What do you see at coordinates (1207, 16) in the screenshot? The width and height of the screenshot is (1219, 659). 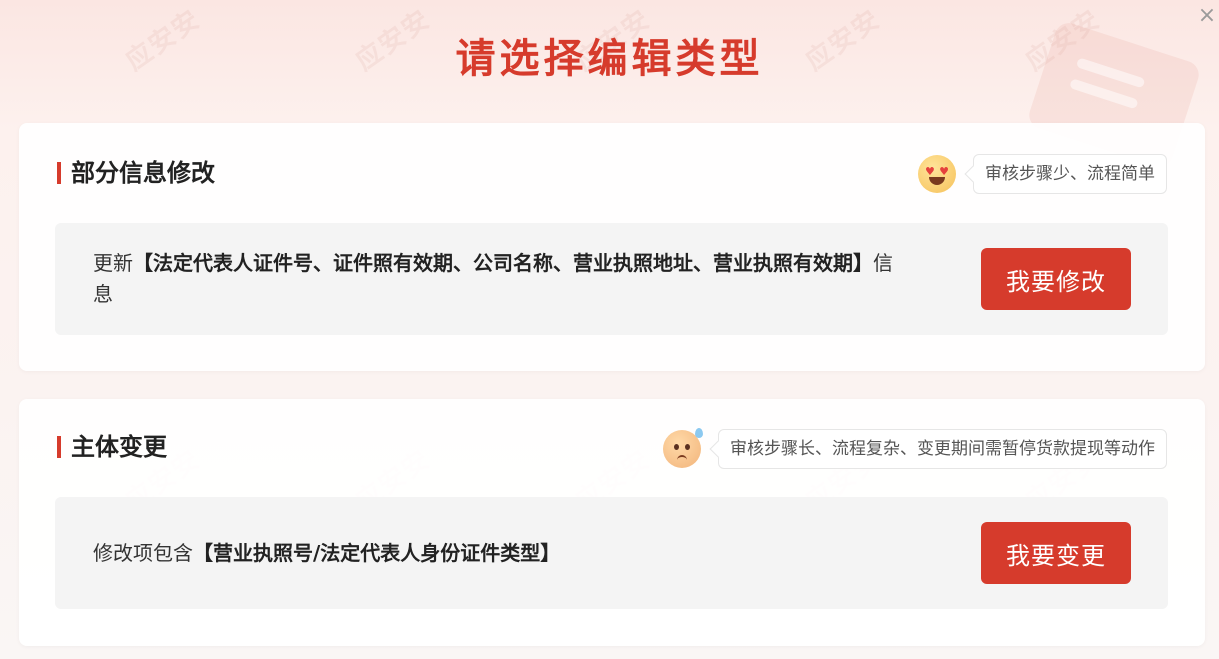 I see `close-icon: ×` at bounding box center [1207, 16].